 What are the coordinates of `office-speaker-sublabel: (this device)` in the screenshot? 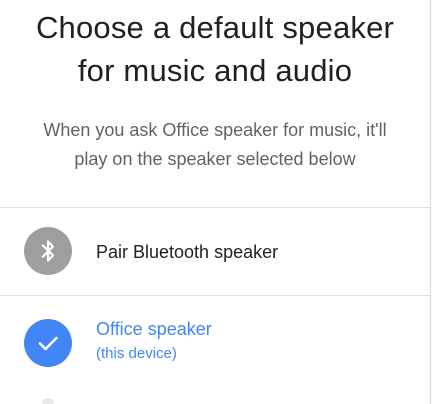 It's located at (136, 353).